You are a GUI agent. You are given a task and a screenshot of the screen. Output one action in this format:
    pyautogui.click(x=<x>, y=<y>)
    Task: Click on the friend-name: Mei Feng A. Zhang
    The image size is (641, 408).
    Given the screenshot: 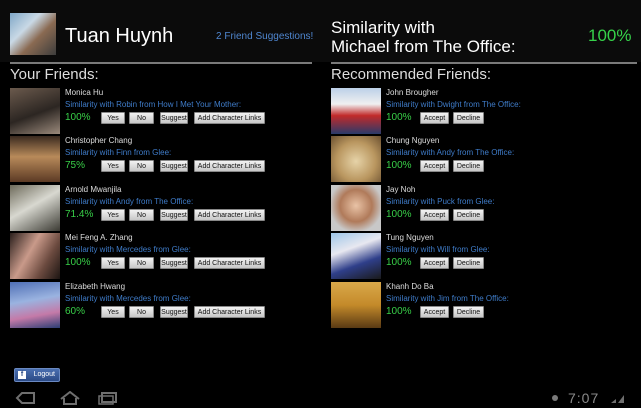 What is the action you would take?
    pyautogui.click(x=99, y=237)
    